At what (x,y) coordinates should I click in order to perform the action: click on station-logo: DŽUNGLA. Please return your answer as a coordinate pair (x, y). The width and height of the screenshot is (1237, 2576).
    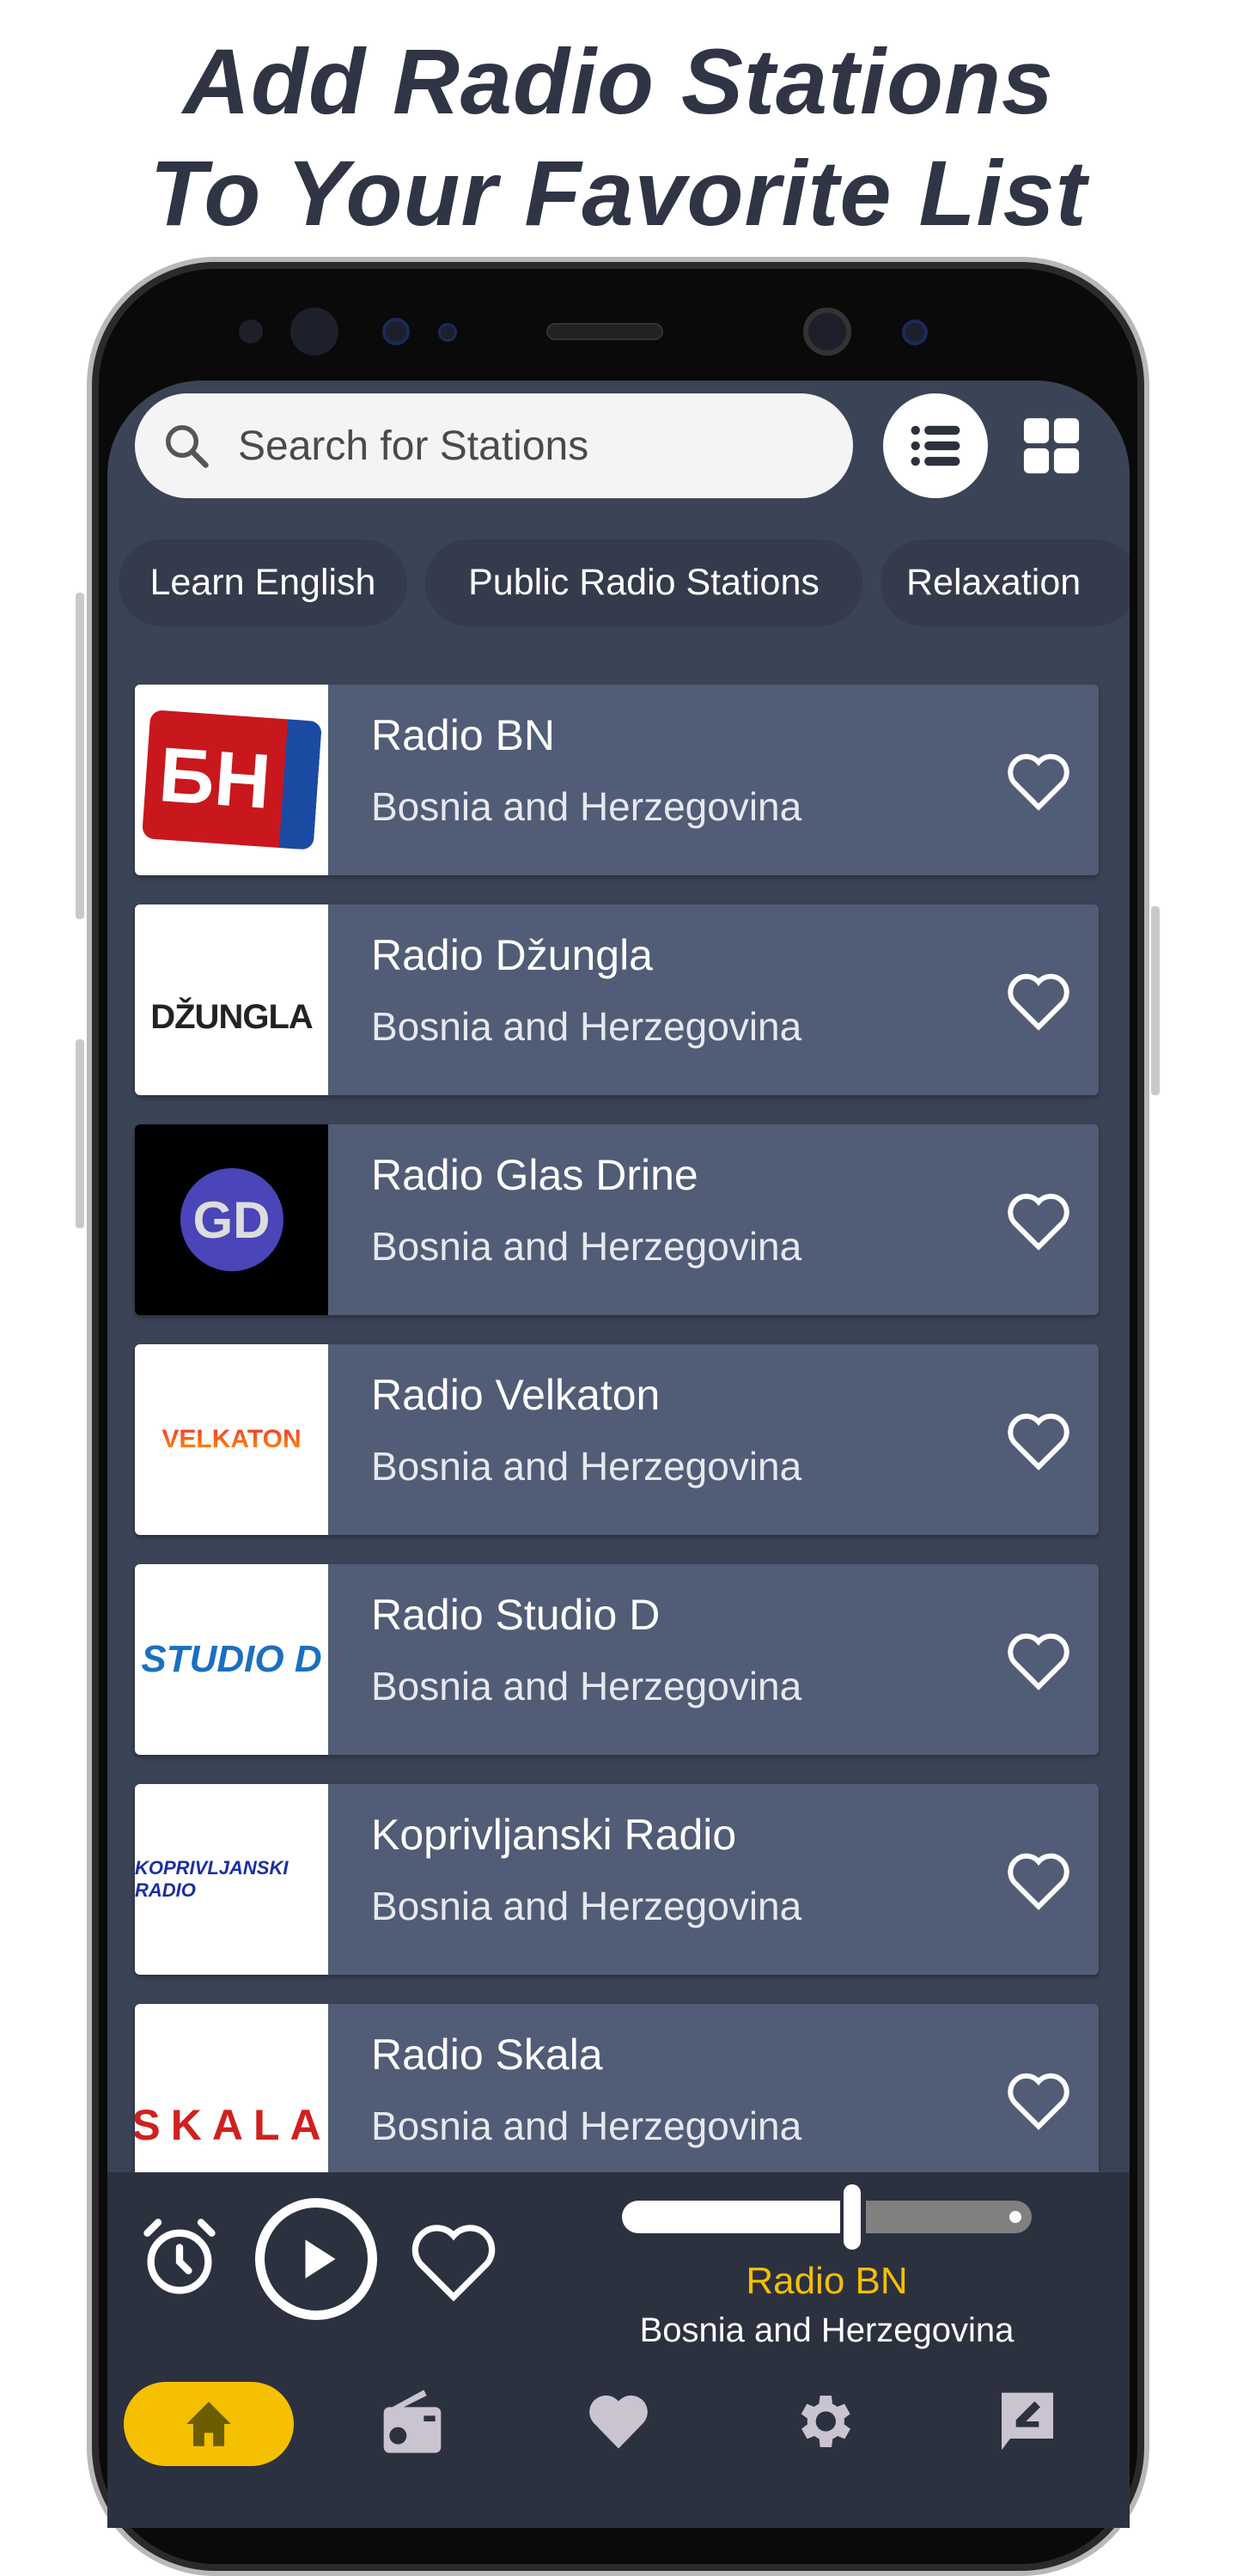
    Looking at the image, I should click on (231, 999).